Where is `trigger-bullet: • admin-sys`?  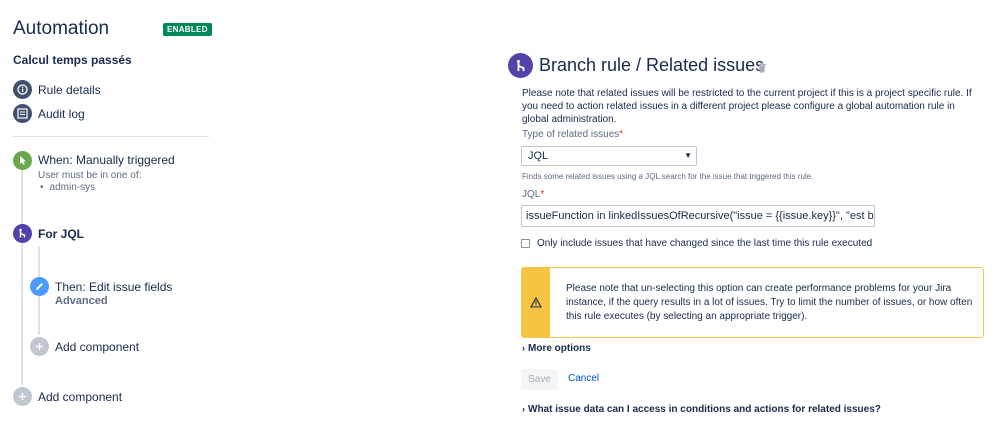 trigger-bullet: • admin-sys is located at coordinates (68, 187).